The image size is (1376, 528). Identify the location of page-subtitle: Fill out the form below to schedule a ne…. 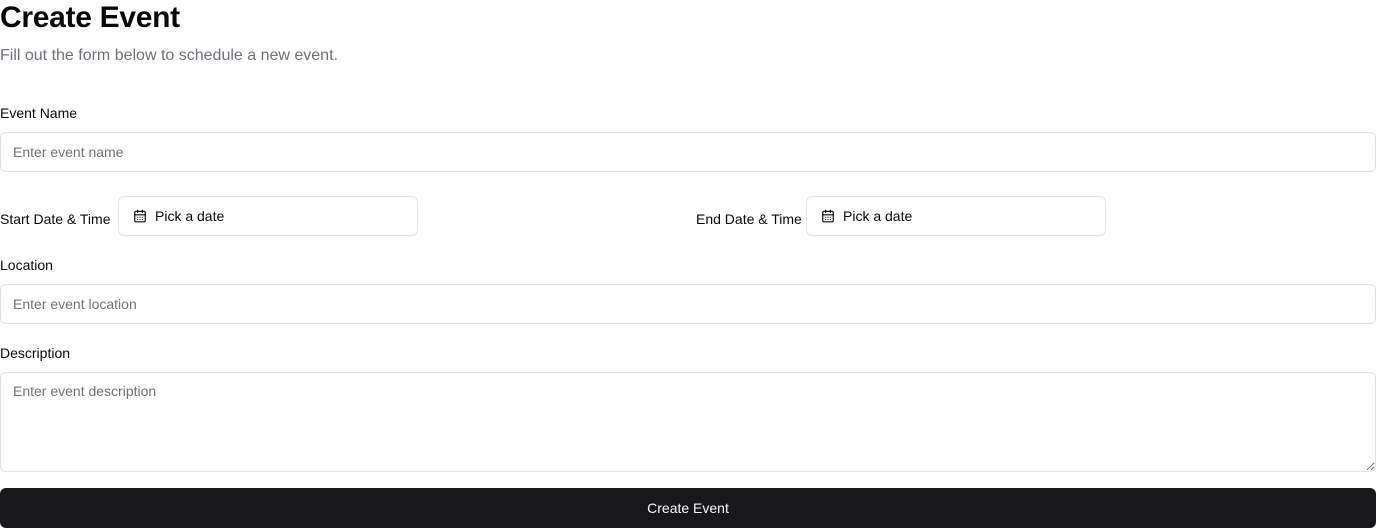
(169, 55).